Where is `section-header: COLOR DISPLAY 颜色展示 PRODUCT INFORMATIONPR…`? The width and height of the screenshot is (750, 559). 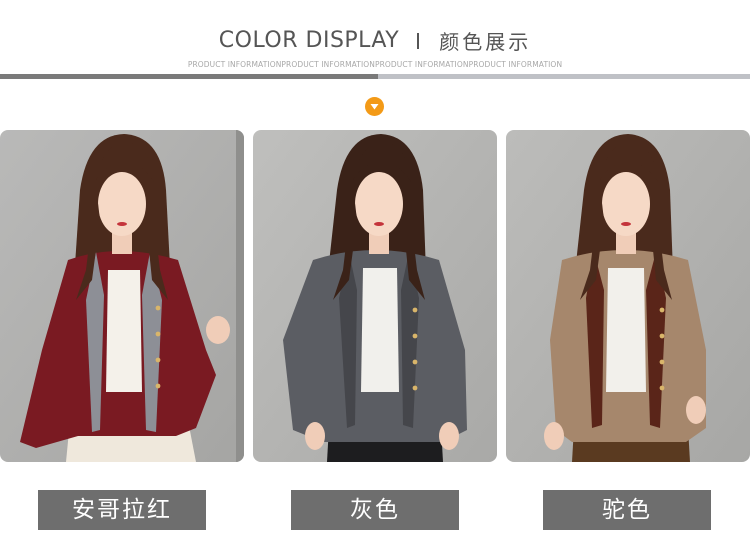
section-header: COLOR DISPLAY 颜色展示 PRODUCT INFORMATIONPR… is located at coordinates (375, 40).